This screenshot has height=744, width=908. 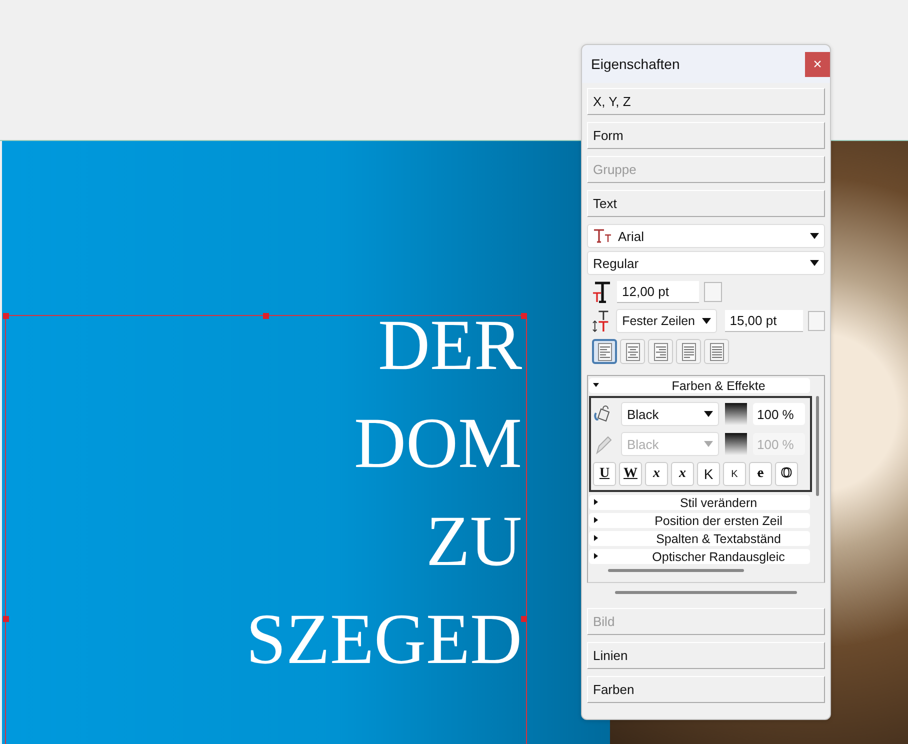 What do you see at coordinates (706, 263) in the screenshot?
I see `font-style-dropdown: Regular` at bounding box center [706, 263].